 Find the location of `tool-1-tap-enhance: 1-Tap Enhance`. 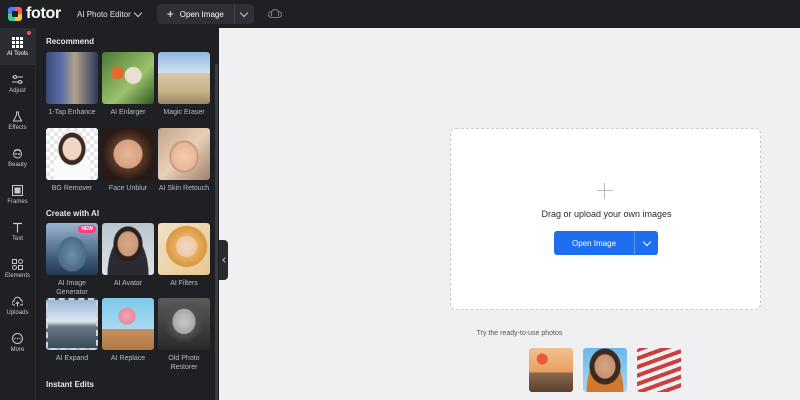

tool-1-tap-enhance: 1-Tap Enhance is located at coordinates (72, 84).